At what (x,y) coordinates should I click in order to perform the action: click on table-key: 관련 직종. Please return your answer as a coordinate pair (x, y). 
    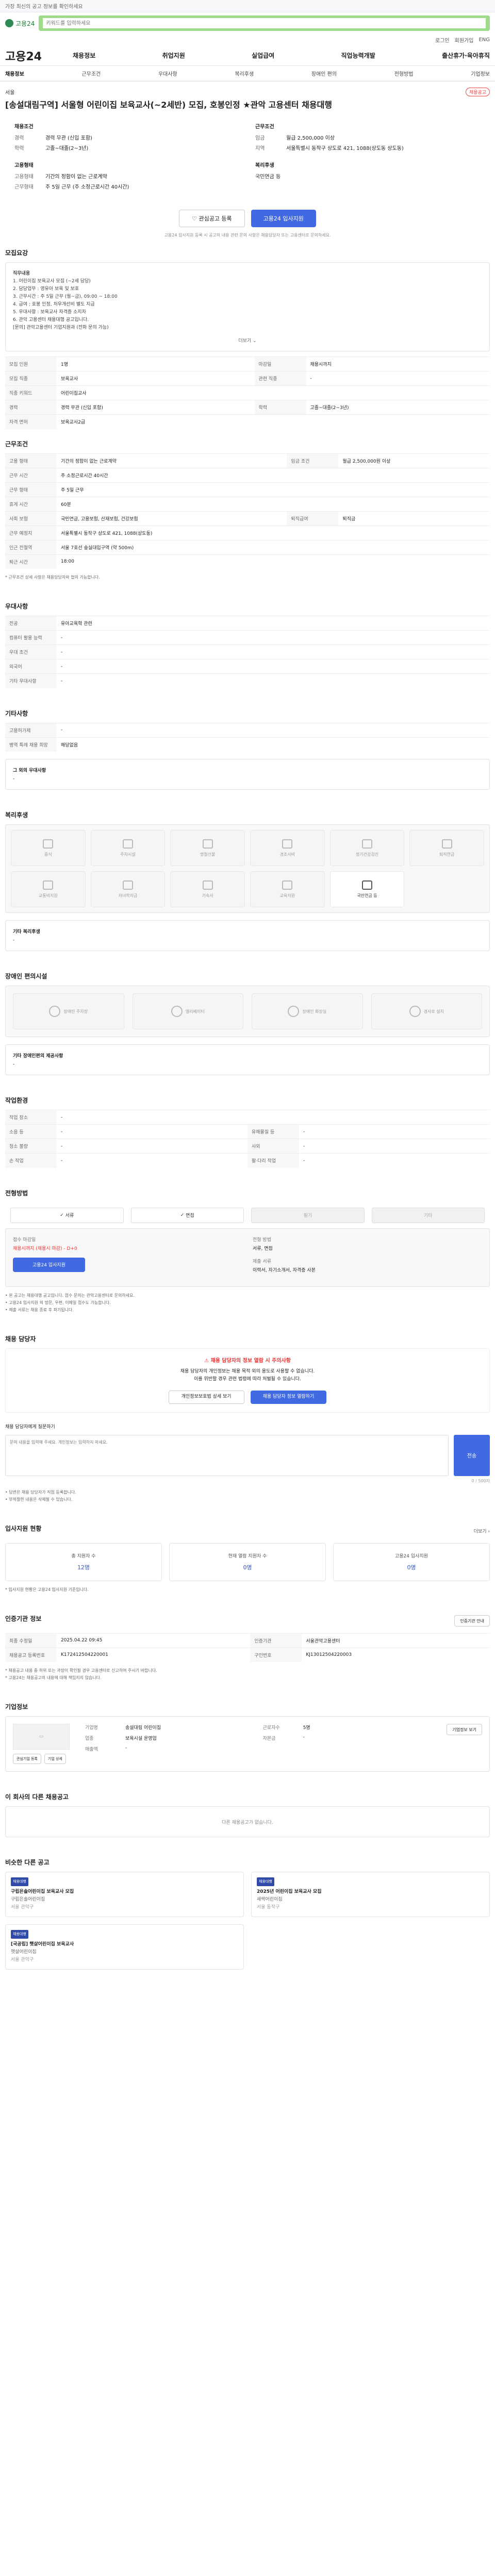
    Looking at the image, I should click on (280, 378).